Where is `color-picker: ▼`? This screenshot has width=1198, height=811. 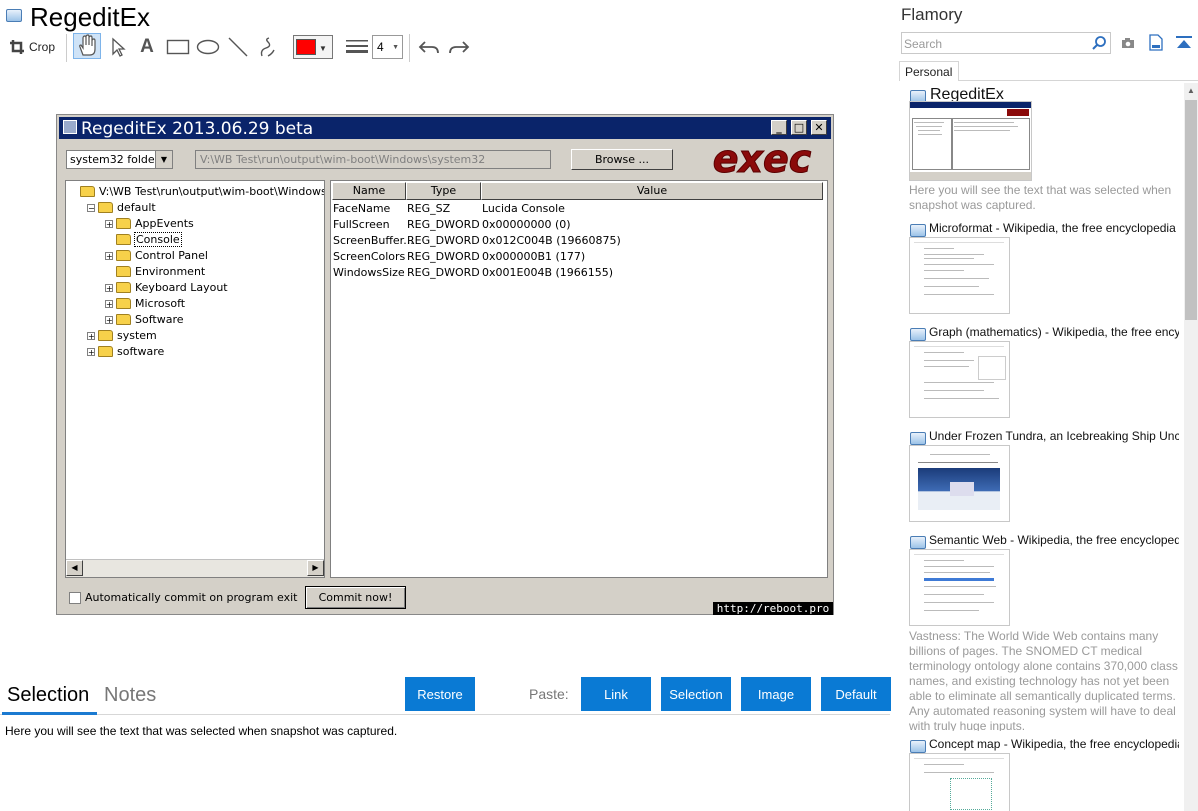
color-picker: ▼ is located at coordinates (313, 47).